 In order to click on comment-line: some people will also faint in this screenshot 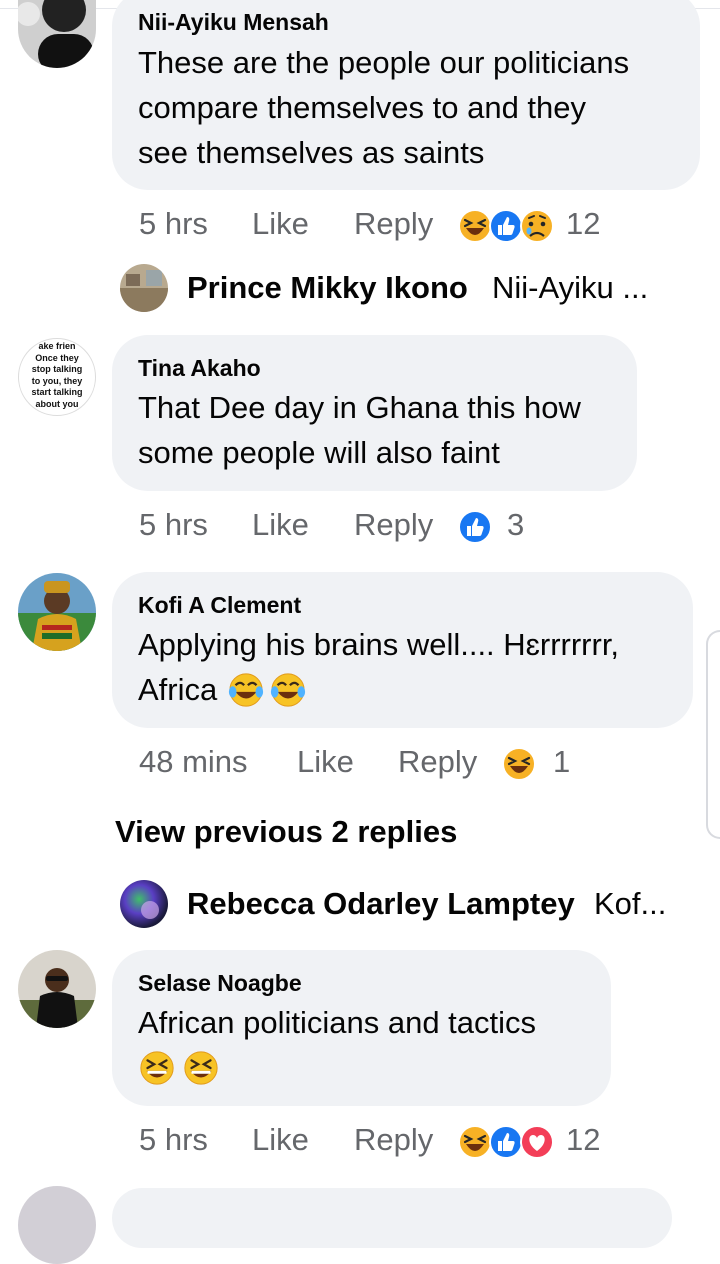, I will do `click(319, 452)`.